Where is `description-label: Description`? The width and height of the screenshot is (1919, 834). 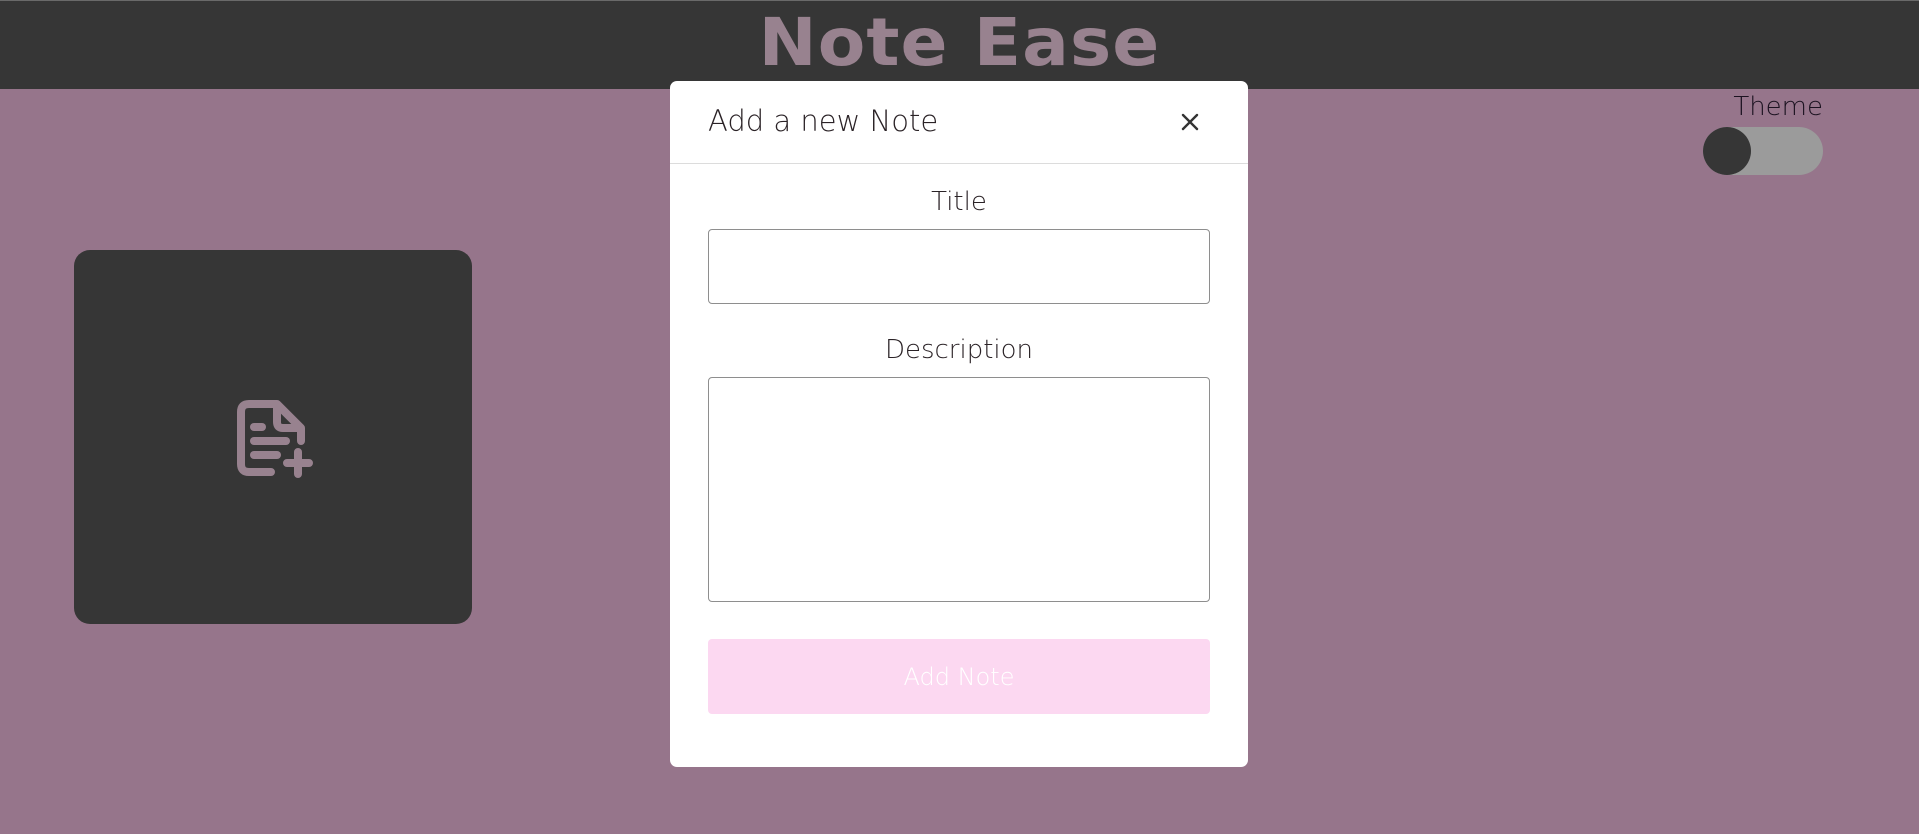
description-label: Description is located at coordinates (959, 350).